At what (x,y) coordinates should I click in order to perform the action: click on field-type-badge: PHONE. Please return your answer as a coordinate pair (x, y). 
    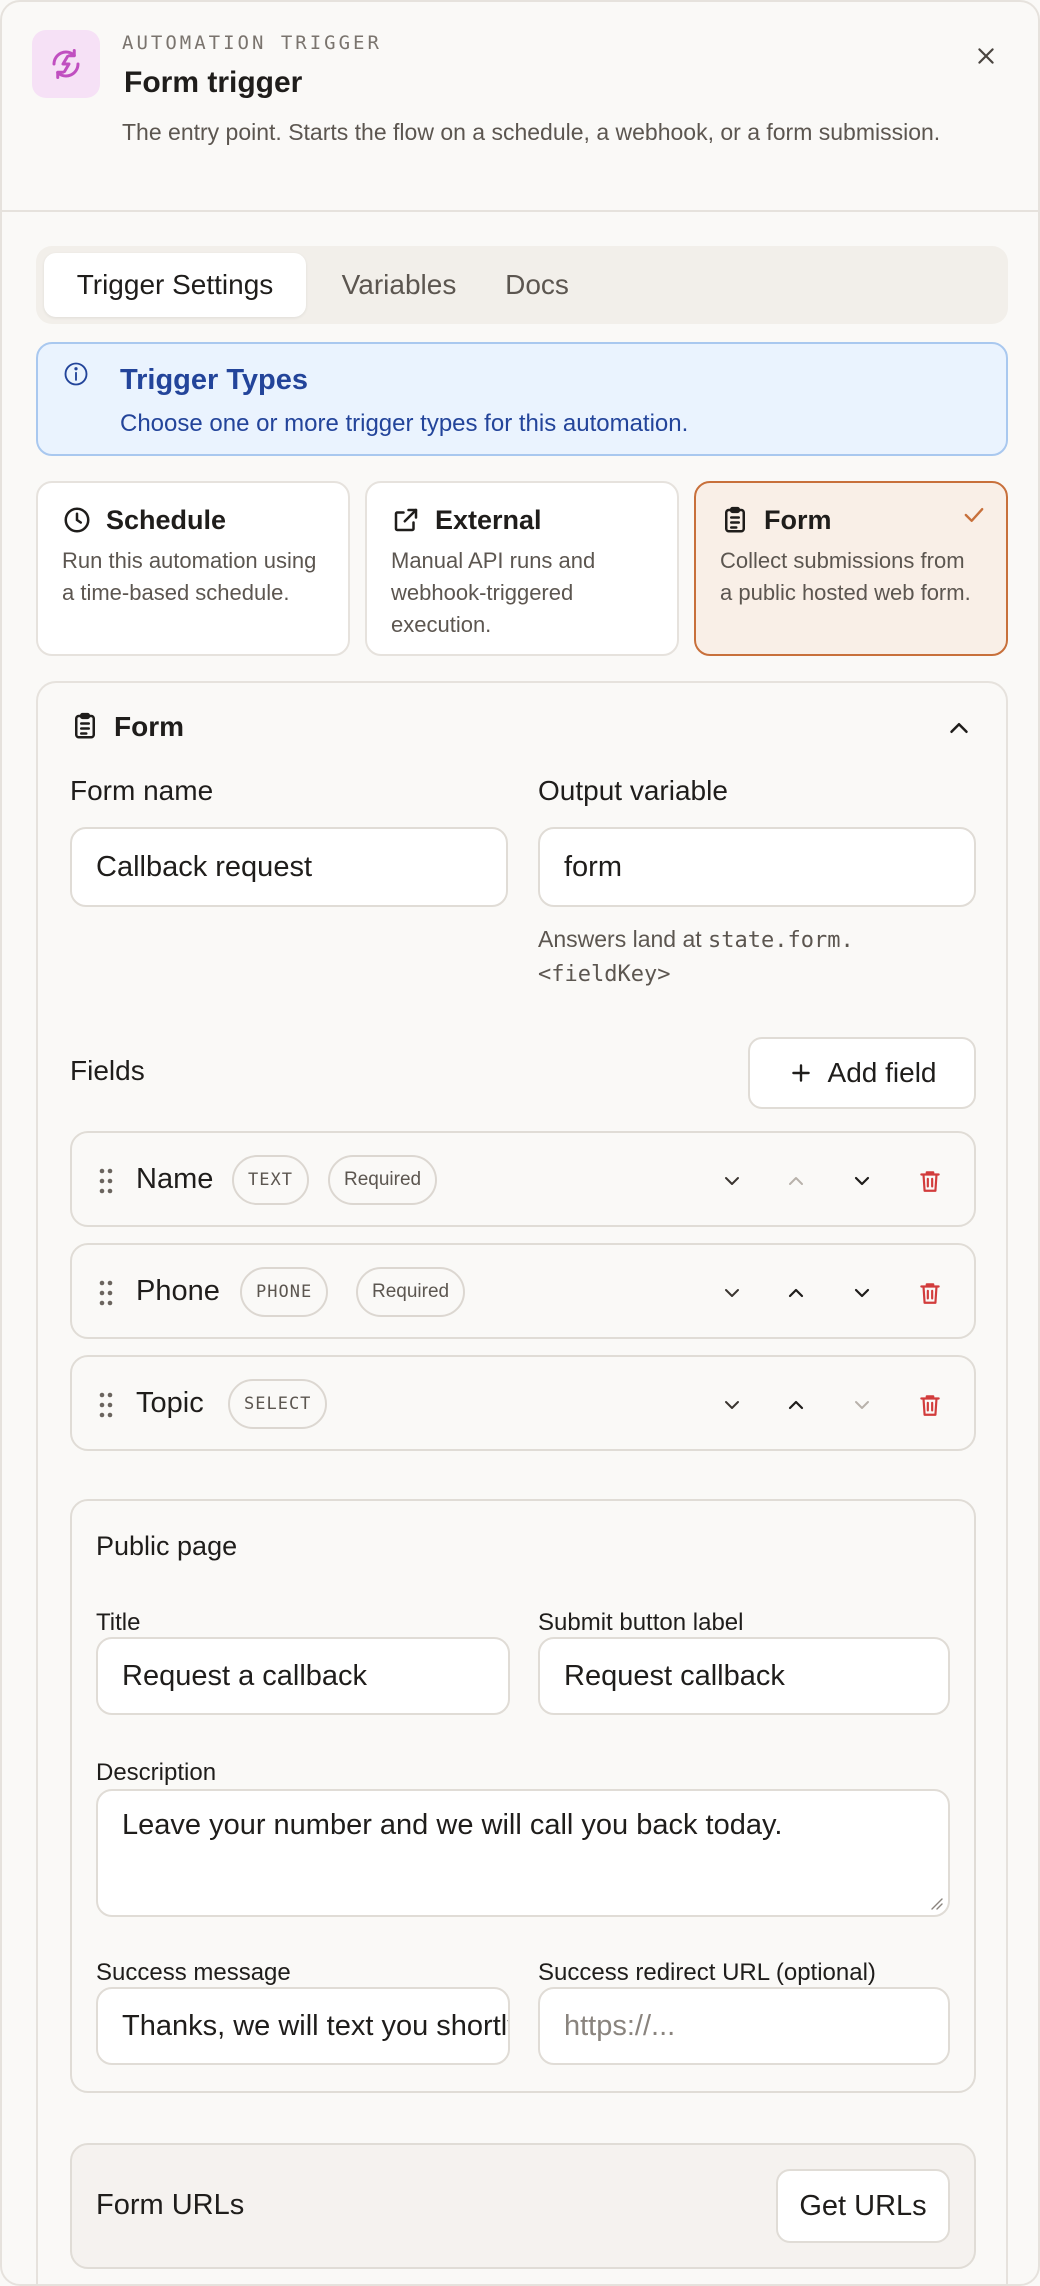
    Looking at the image, I should click on (284, 1292).